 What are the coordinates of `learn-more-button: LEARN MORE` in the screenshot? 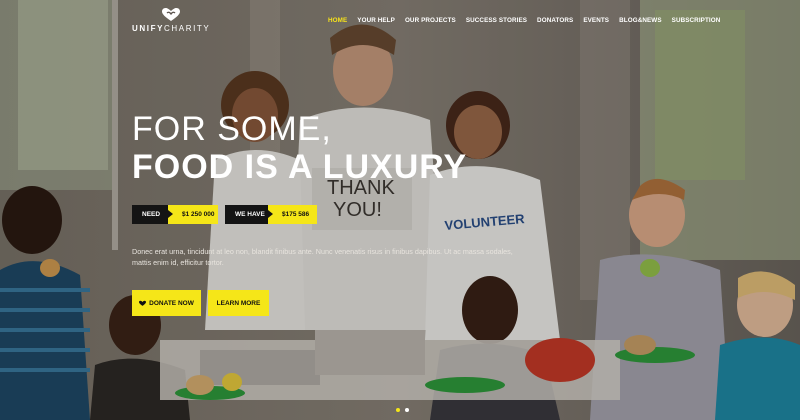 It's located at (238, 303).